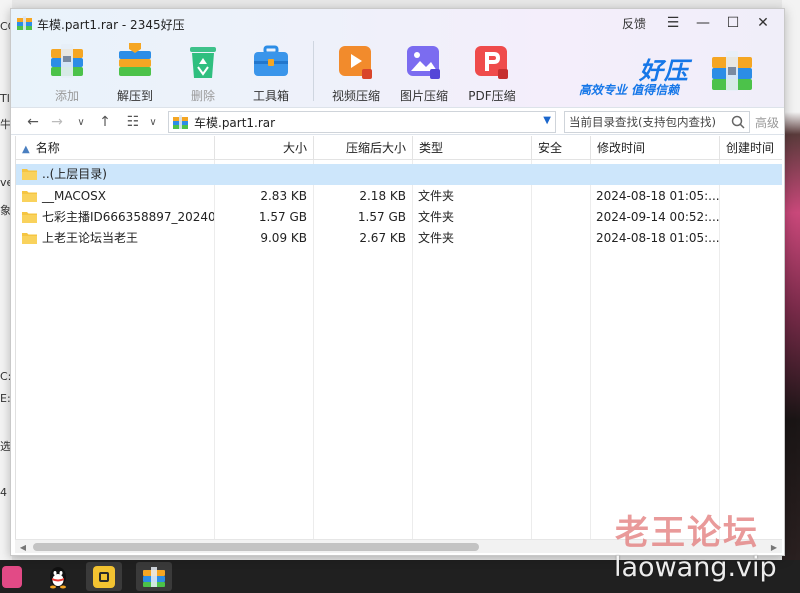  Describe the element at coordinates (3, 492) in the screenshot. I see `desktop-text-fragment: 4` at that location.